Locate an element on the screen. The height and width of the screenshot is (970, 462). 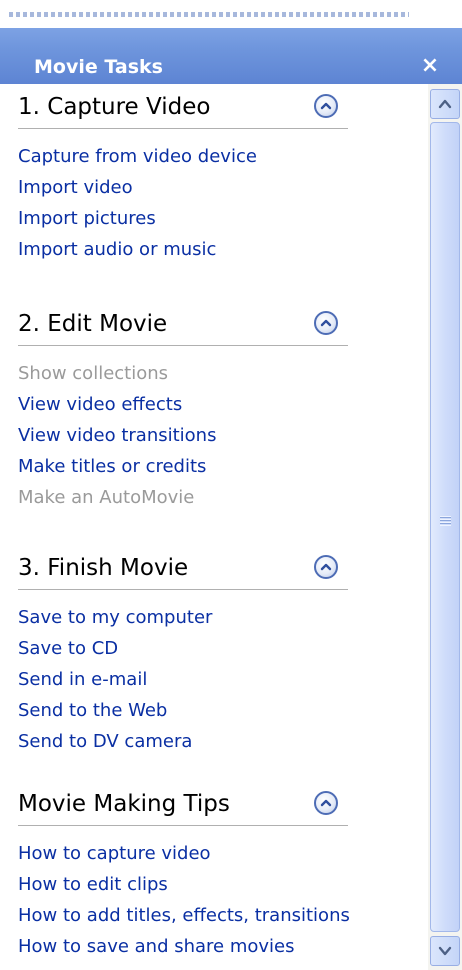
link-send-to-the-web: Send to the Web is located at coordinates (223, 710).